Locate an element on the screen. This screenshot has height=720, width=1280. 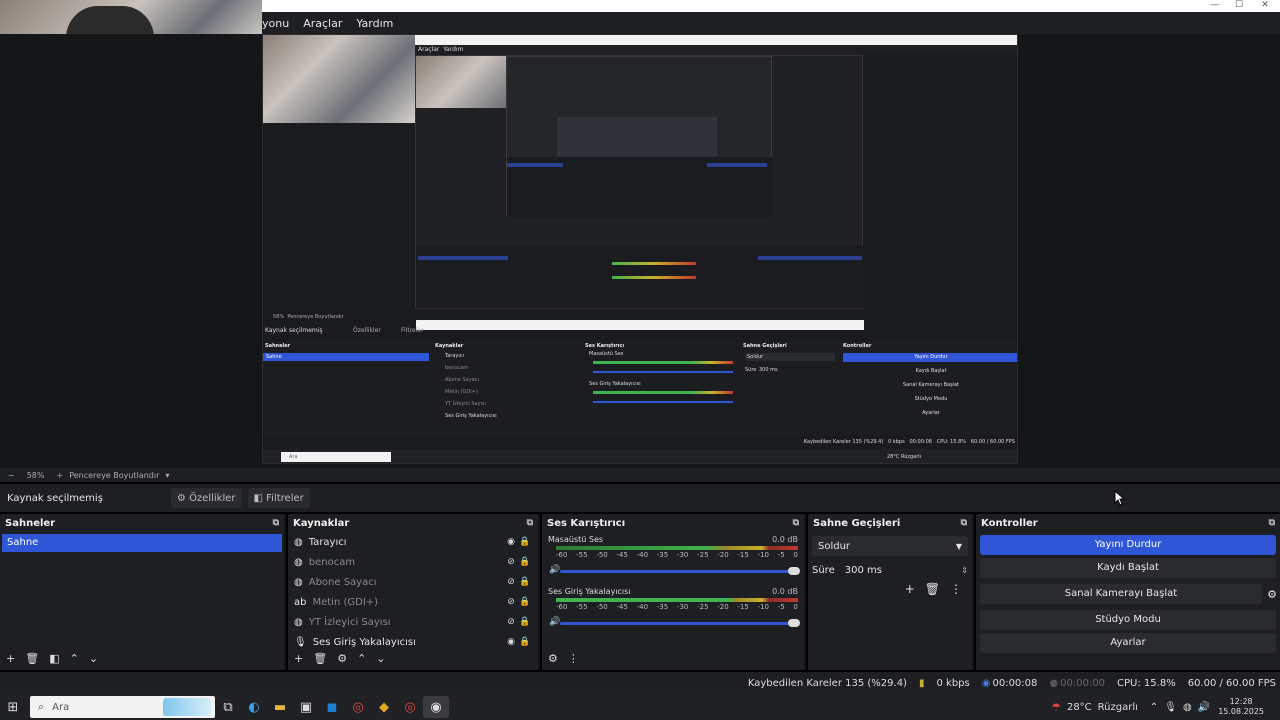
chrome-icon-2: ◎ is located at coordinates (410, 707).